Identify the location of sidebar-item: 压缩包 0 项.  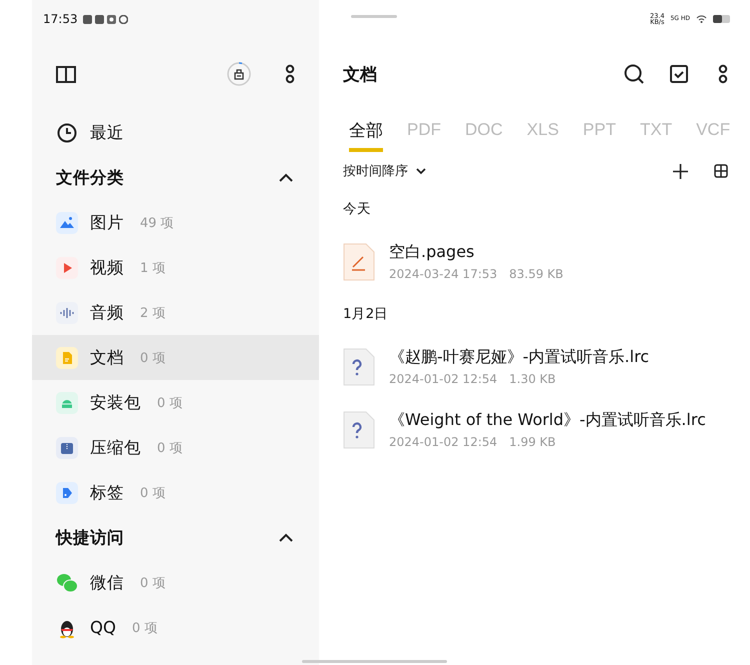
(175, 447).